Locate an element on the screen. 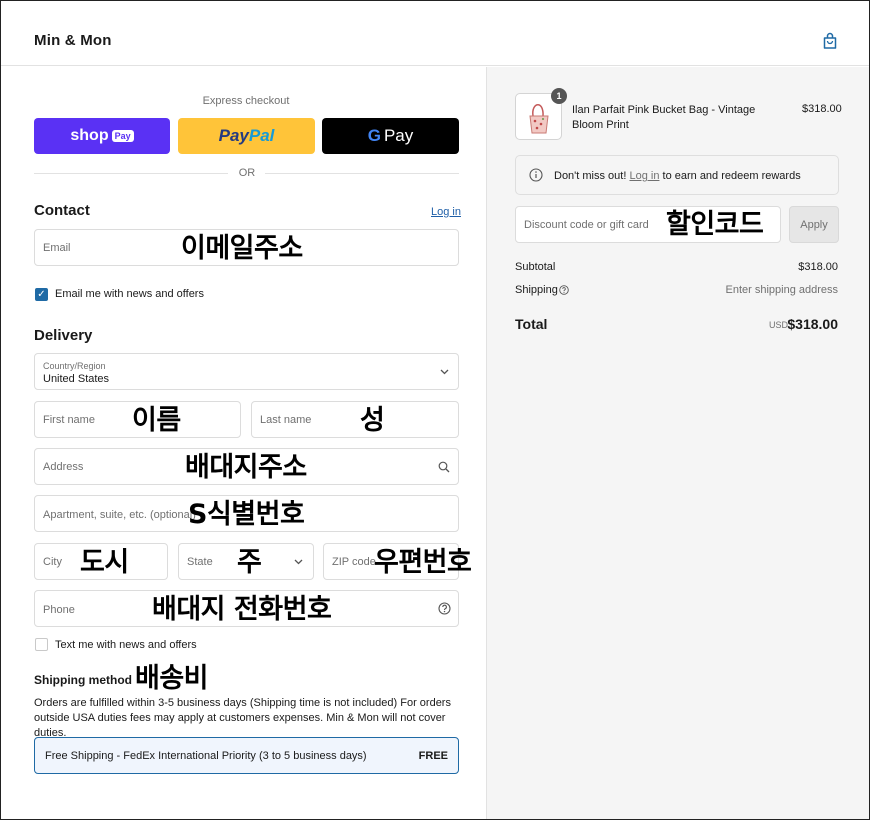 The height and width of the screenshot is (820, 870). apply-discount-button: Apply is located at coordinates (814, 224).